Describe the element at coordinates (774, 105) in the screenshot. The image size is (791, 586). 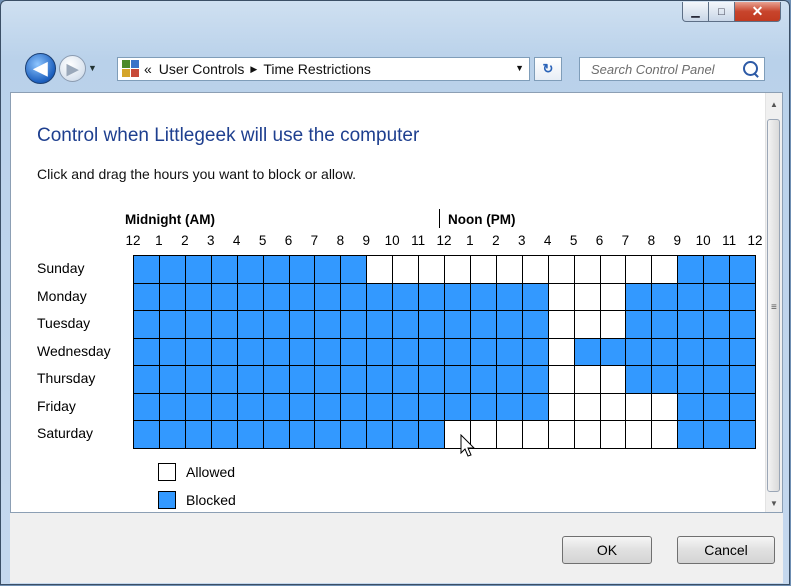
I see `scroll-up-icon: ▲` at that location.